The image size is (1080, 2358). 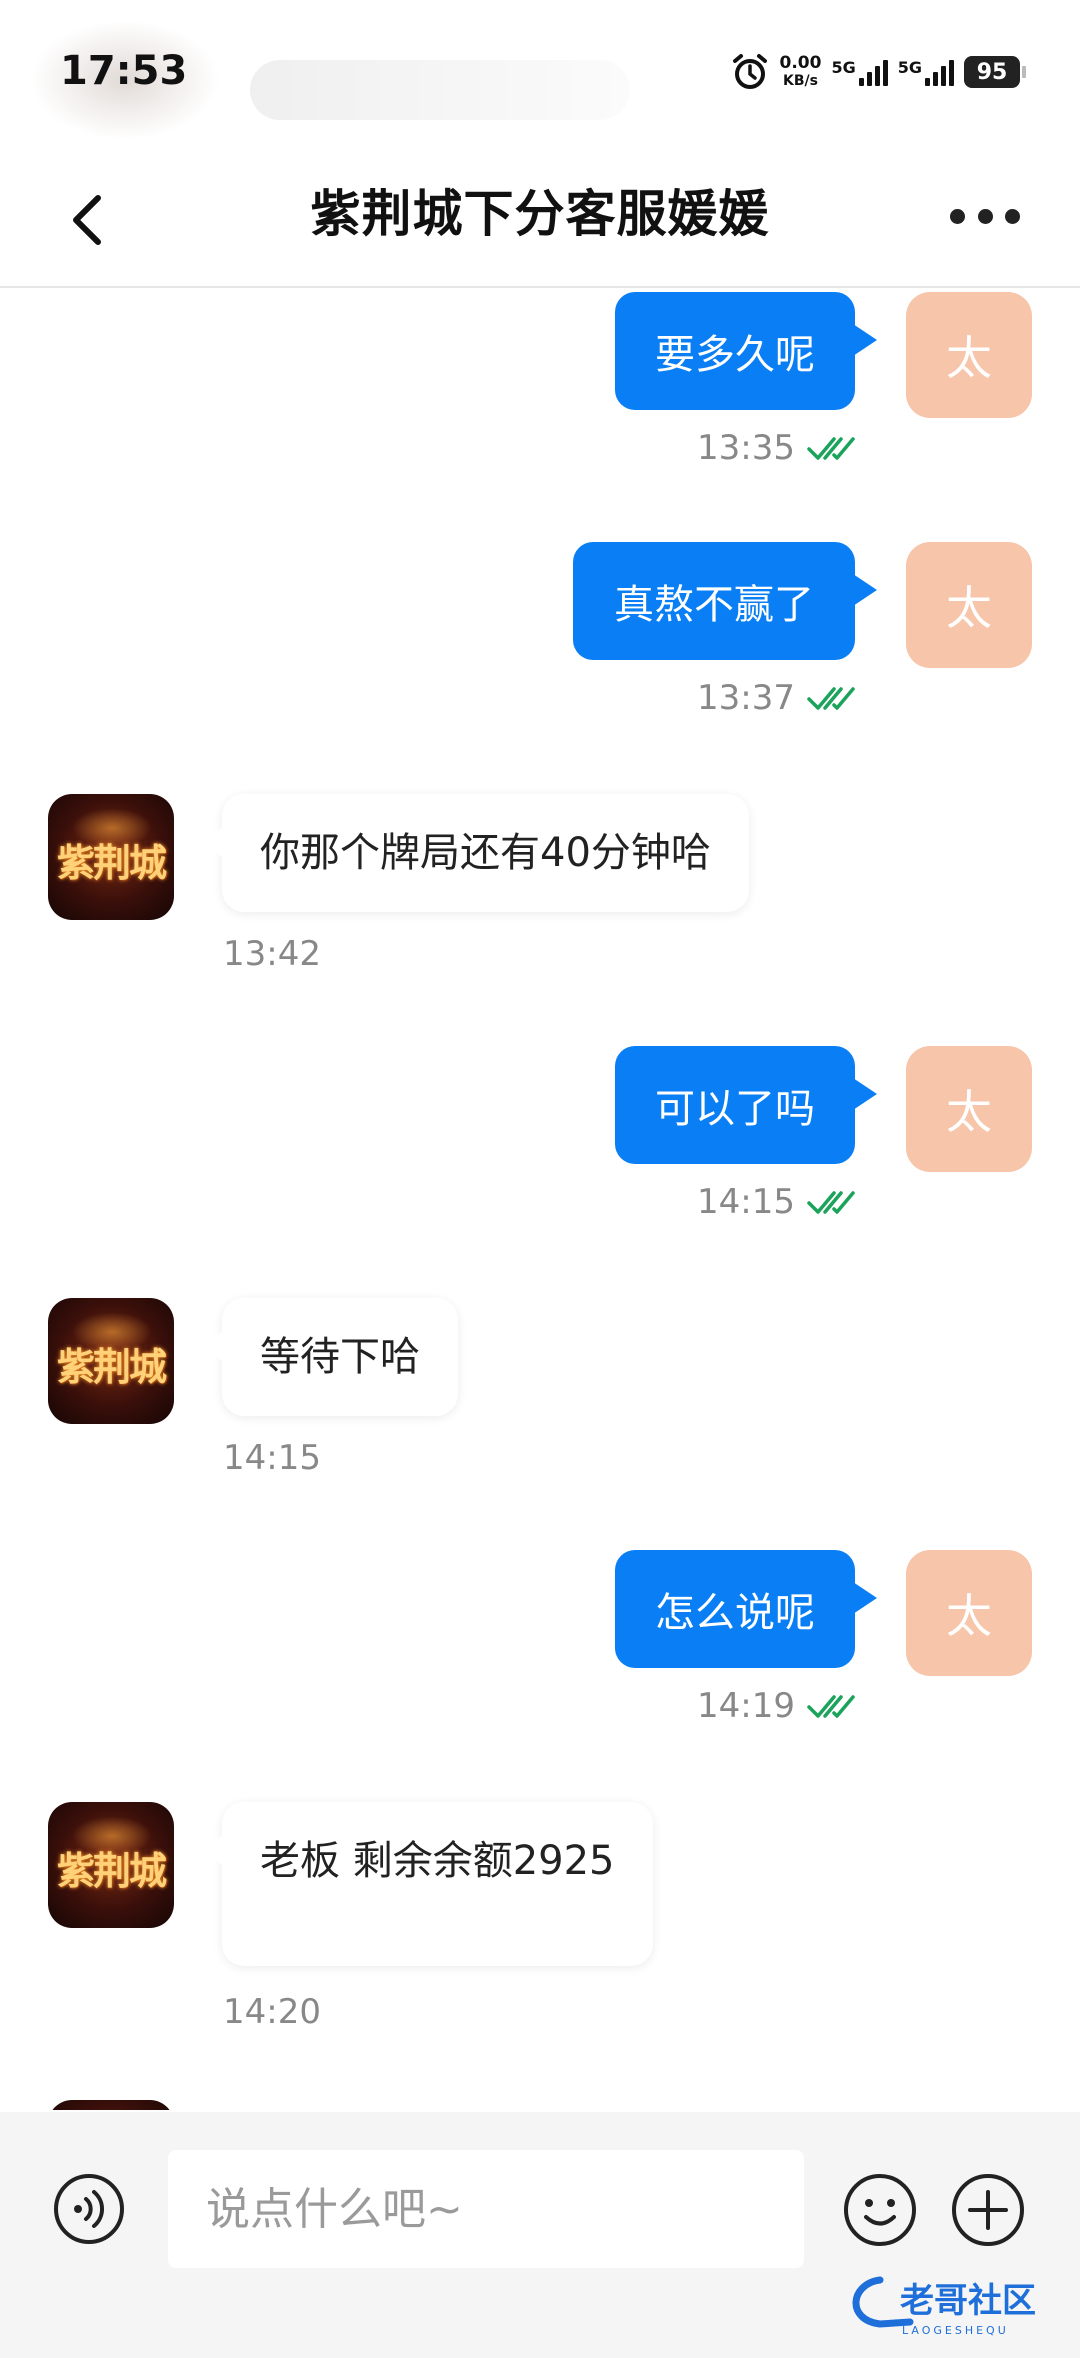 I want to click on battery-icon: 95, so click(x=995, y=72).